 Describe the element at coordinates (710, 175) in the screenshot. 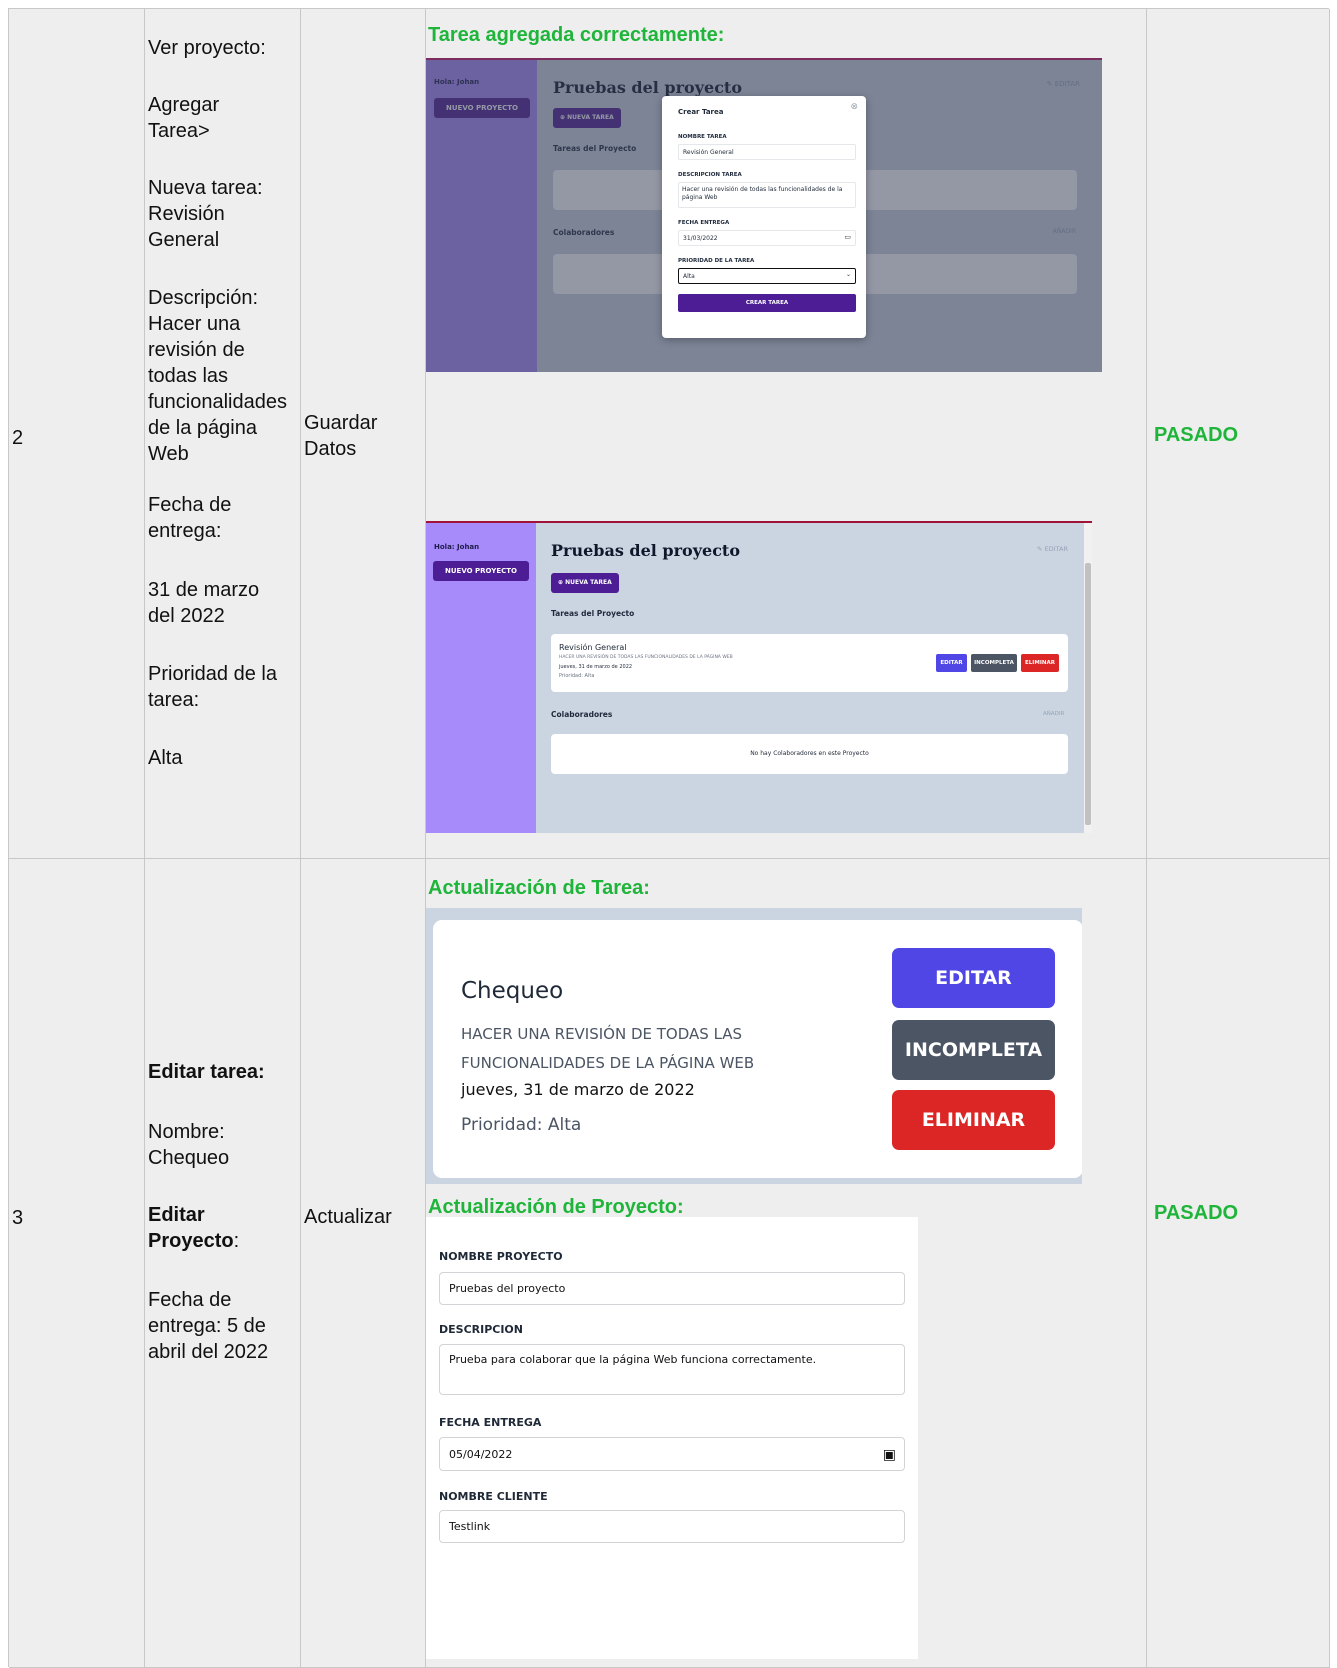

I see `desc-label: DESCRIPCION TAREA` at that location.